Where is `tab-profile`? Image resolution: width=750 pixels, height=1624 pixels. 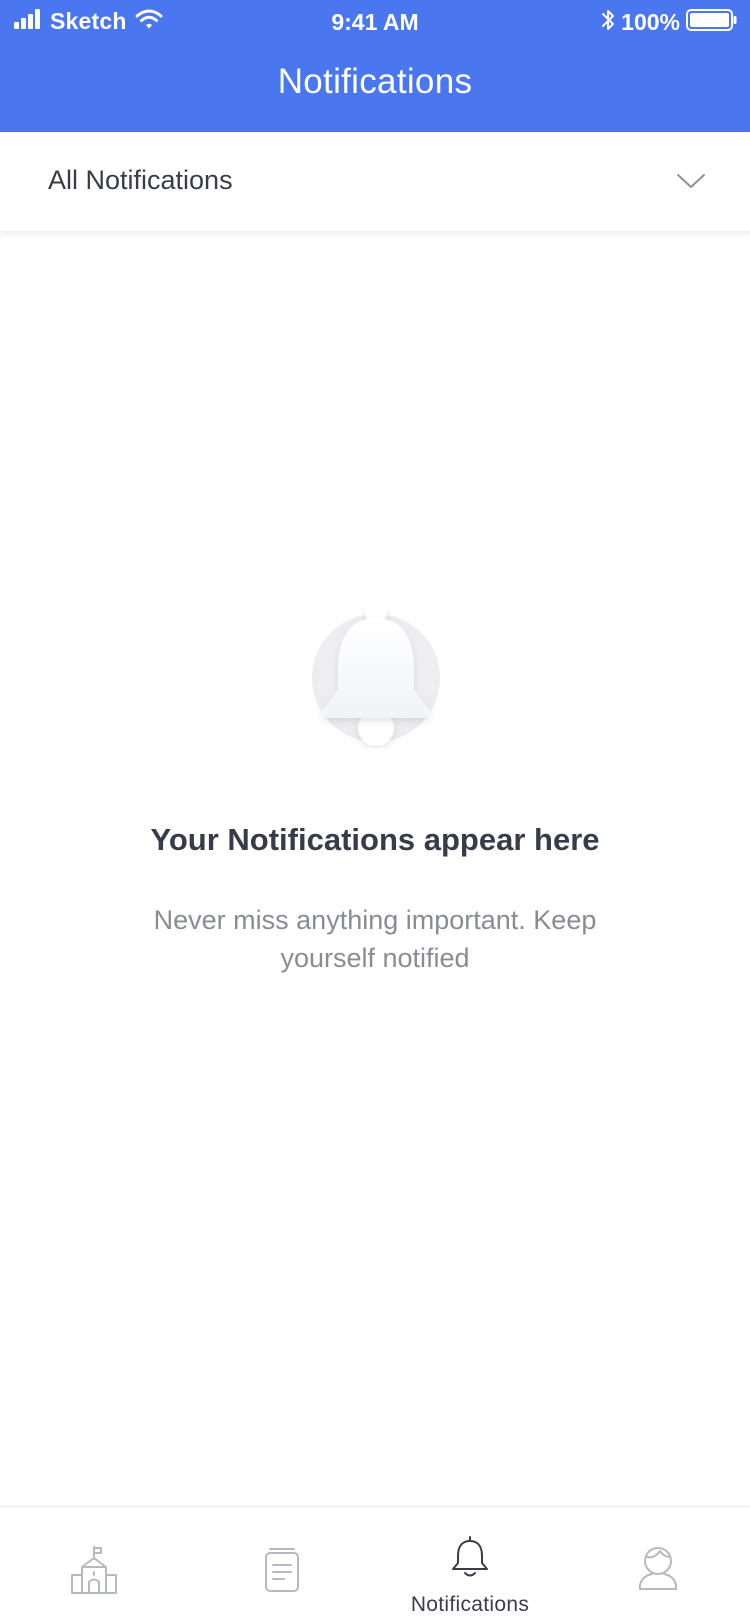
tab-profile is located at coordinates (657, 1565).